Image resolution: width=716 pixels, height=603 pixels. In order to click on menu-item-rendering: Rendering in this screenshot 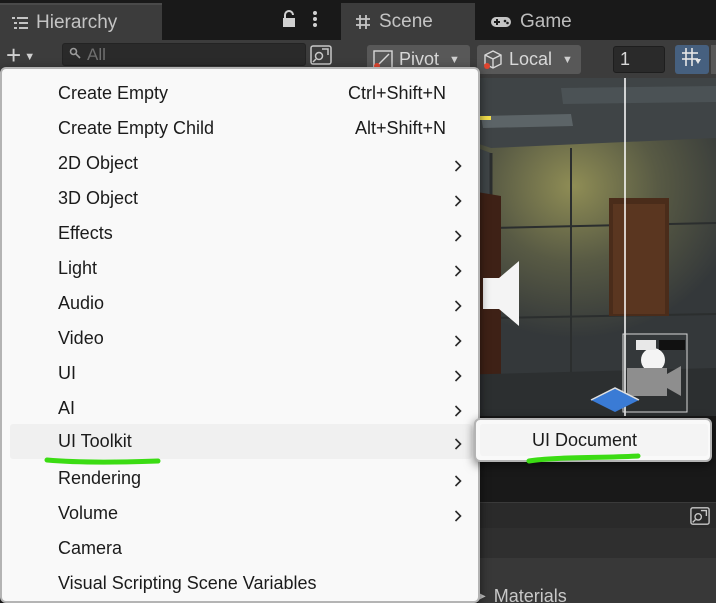, I will do `click(241, 478)`.